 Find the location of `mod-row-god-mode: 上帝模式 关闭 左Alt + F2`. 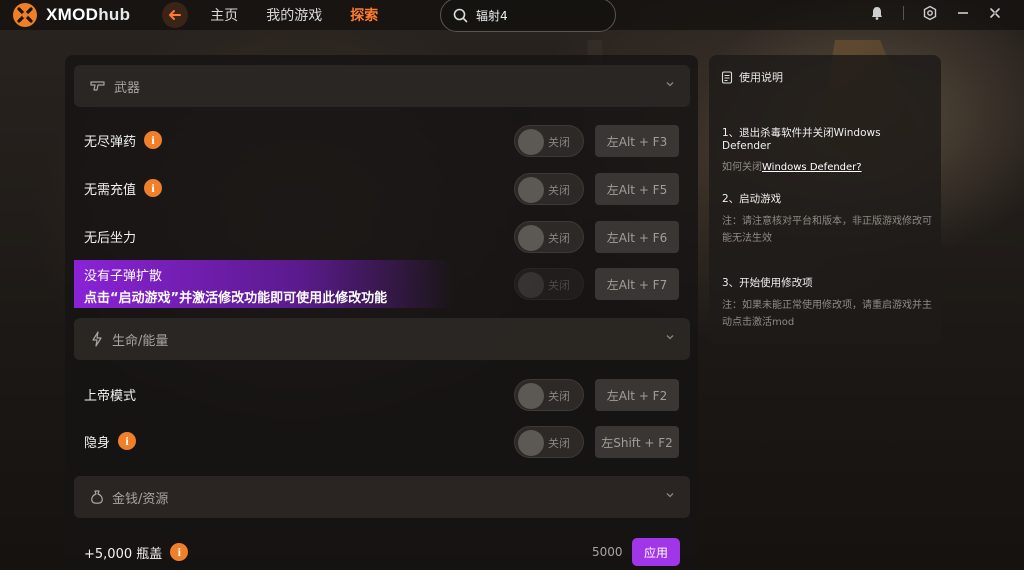

mod-row-god-mode: 上帝模式 关闭 左Alt + F2 is located at coordinates (382, 394).